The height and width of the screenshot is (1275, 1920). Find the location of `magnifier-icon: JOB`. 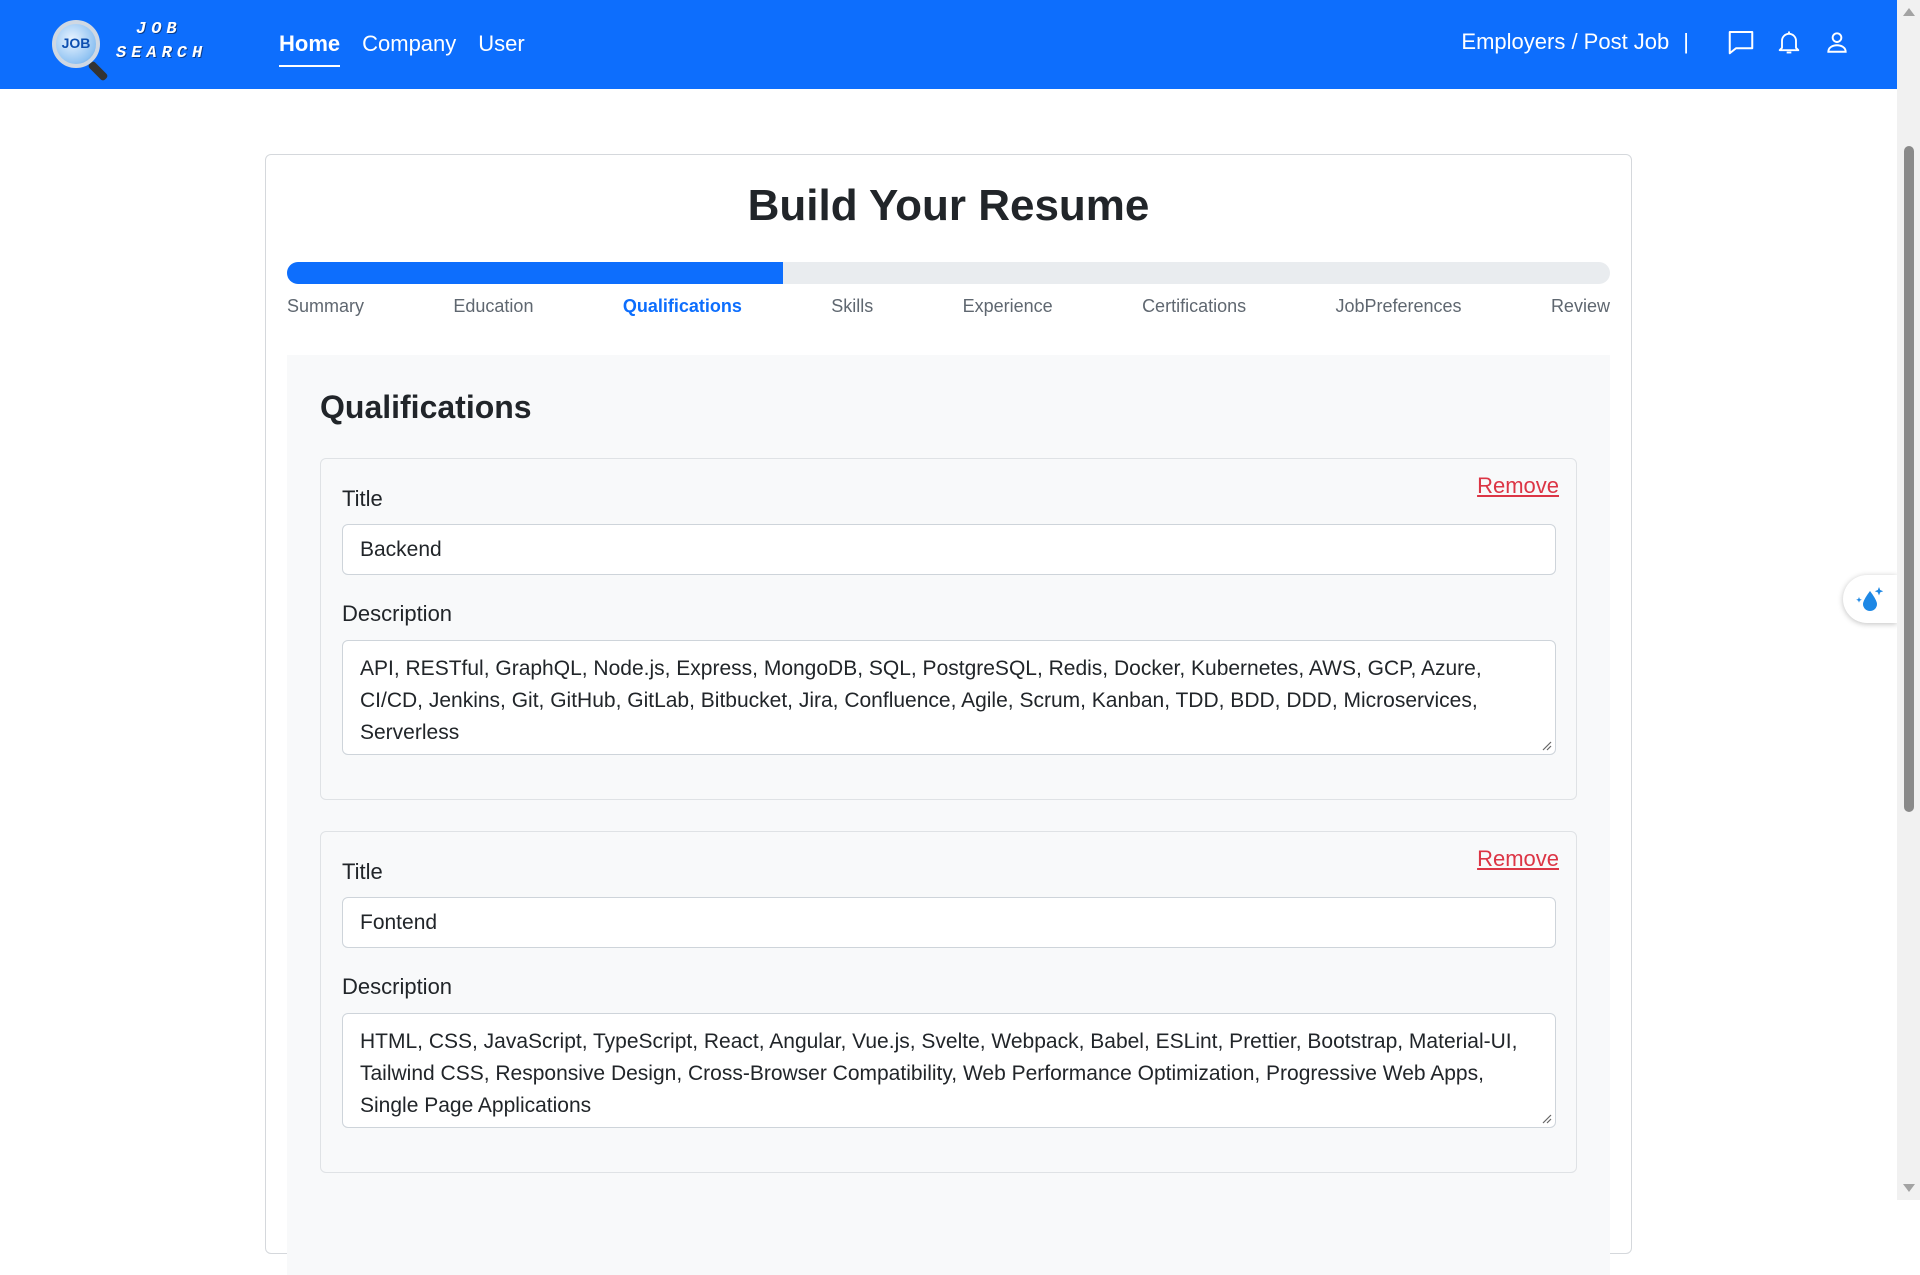

magnifier-icon: JOB is located at coordinates (76, 44).